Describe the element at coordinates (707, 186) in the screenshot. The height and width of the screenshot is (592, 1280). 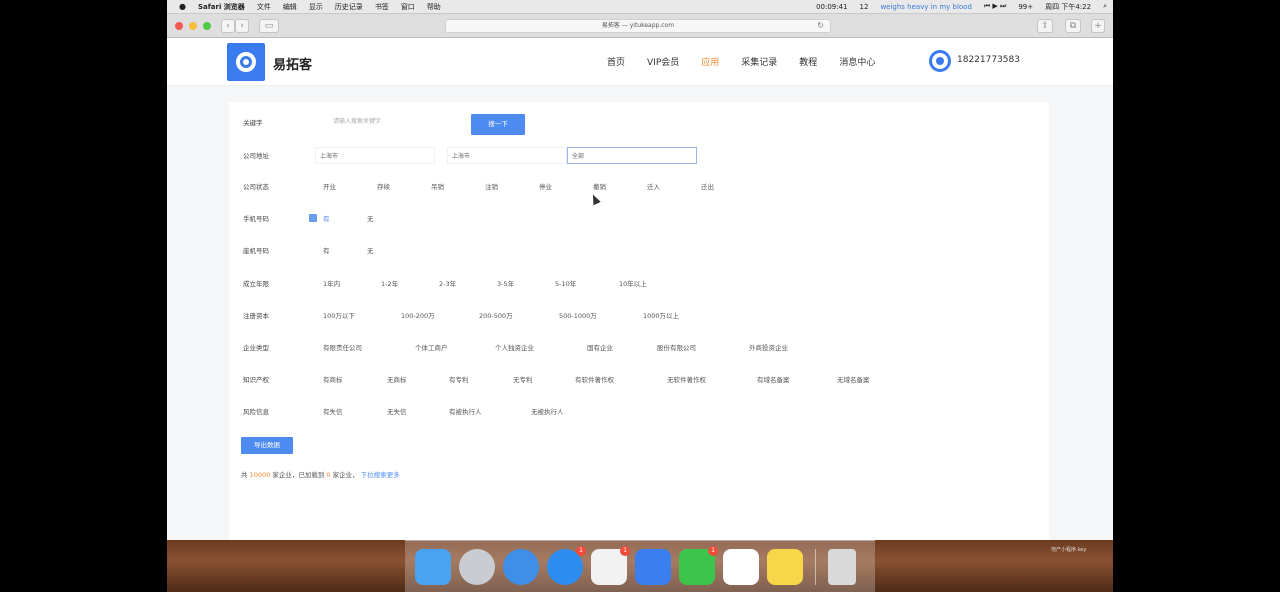
I see `status-option: 迁出` at that location.